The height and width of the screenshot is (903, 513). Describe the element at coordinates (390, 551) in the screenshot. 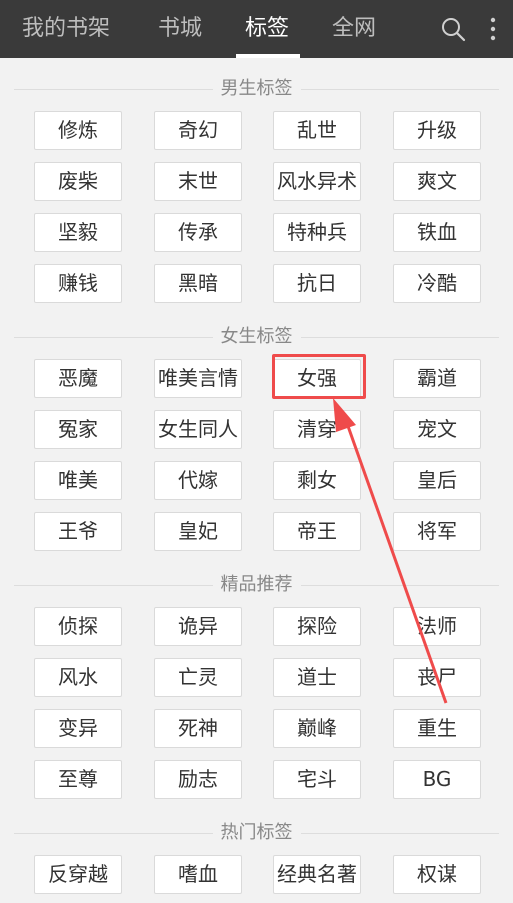

I see `annotation-arrow` at that location.